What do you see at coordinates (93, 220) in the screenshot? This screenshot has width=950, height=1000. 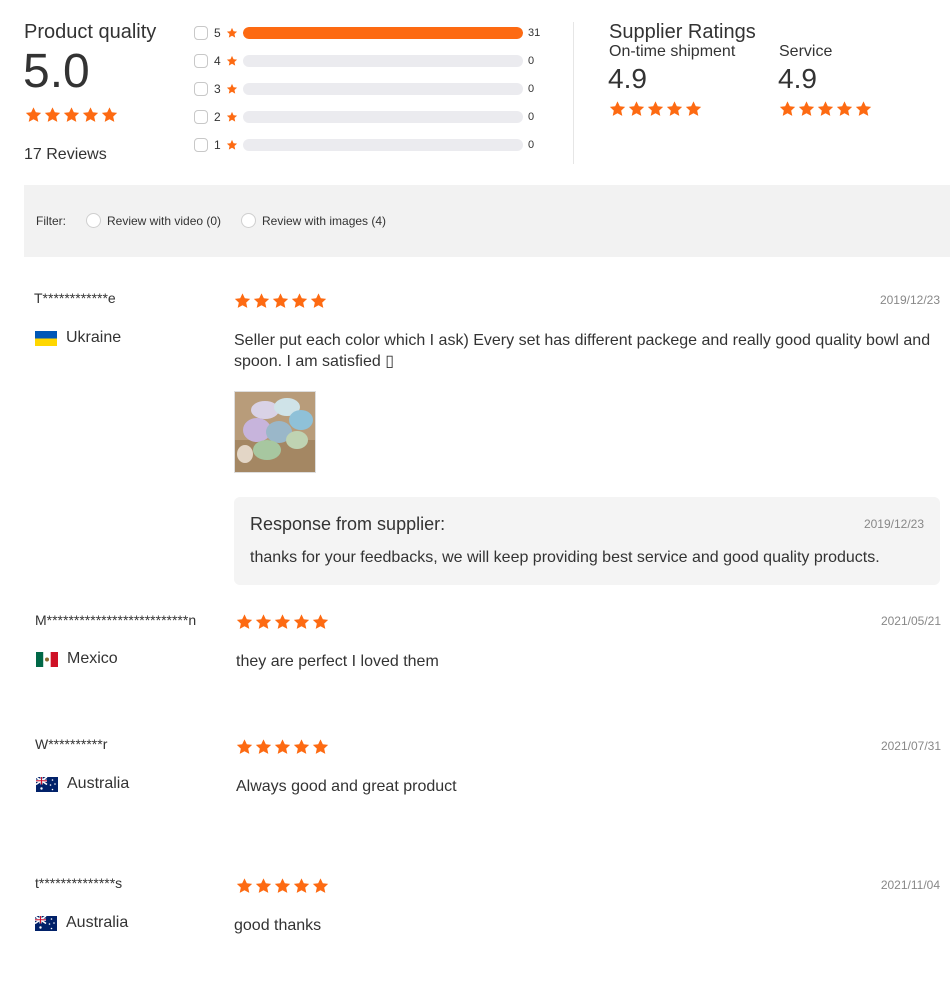 I see `video-filter-checkbox` at bounding box center [93, 220].